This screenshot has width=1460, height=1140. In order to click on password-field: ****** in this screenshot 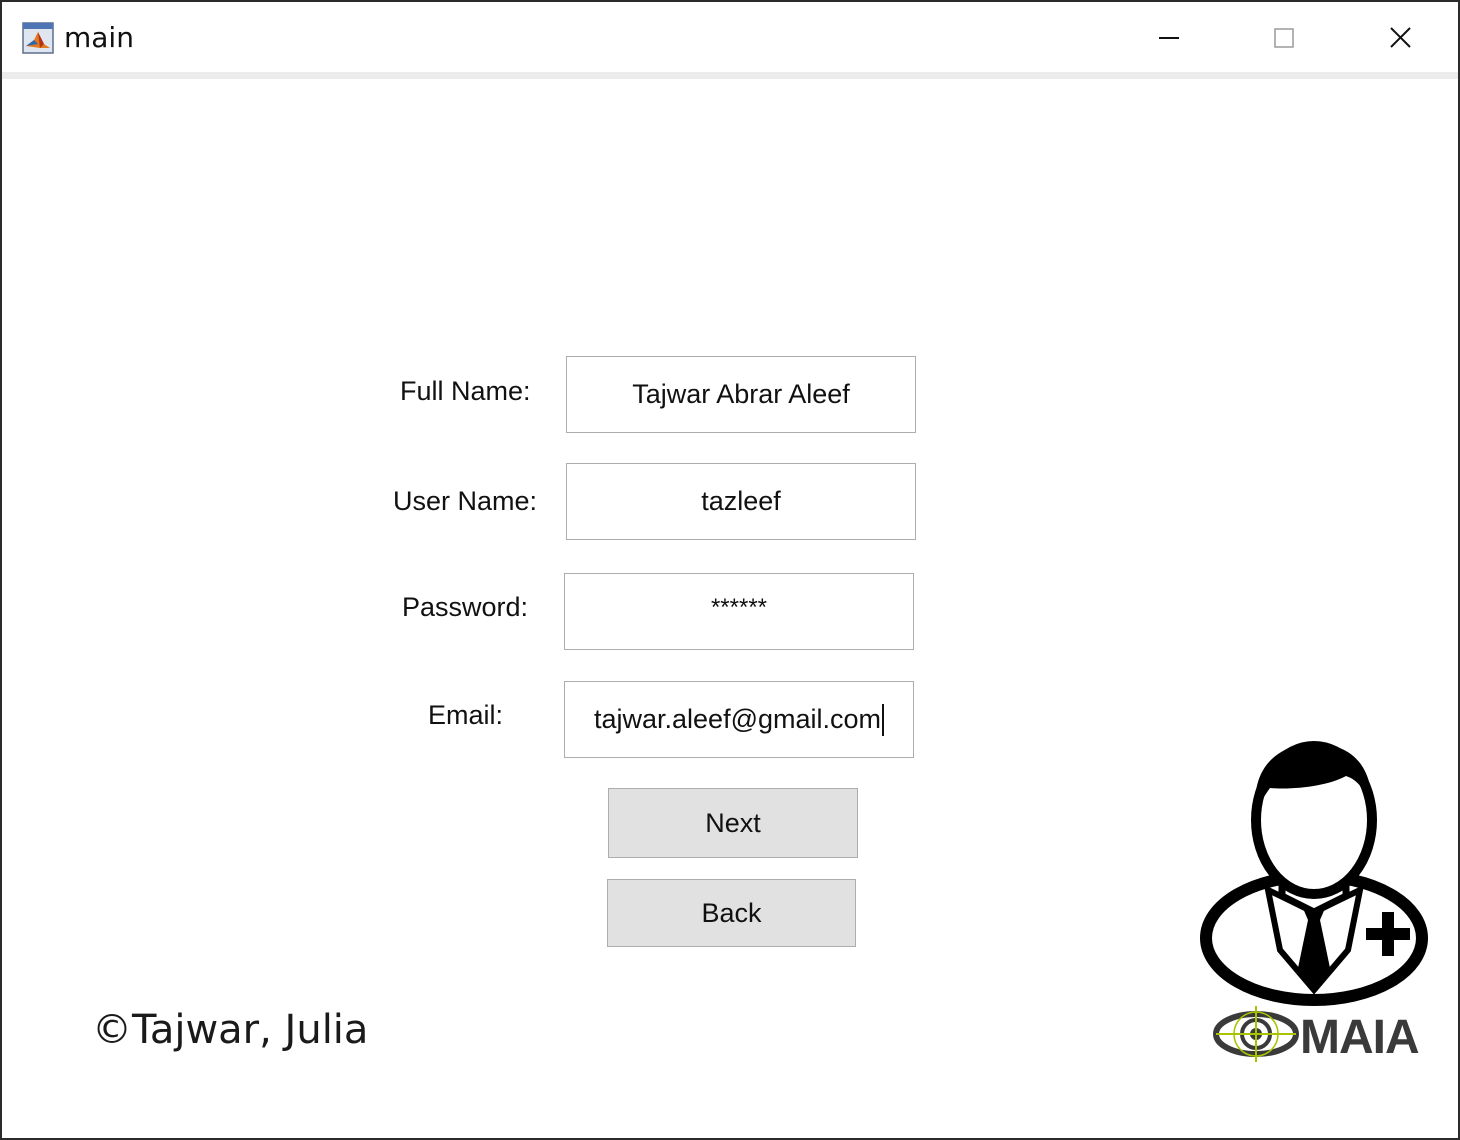, I will do `click(739, 611)`.